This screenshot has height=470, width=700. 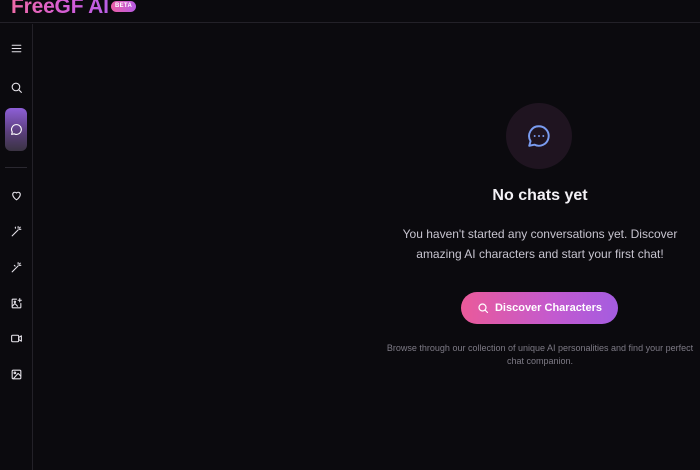 I want to click on heart-icon, so click(x=16, y=195).